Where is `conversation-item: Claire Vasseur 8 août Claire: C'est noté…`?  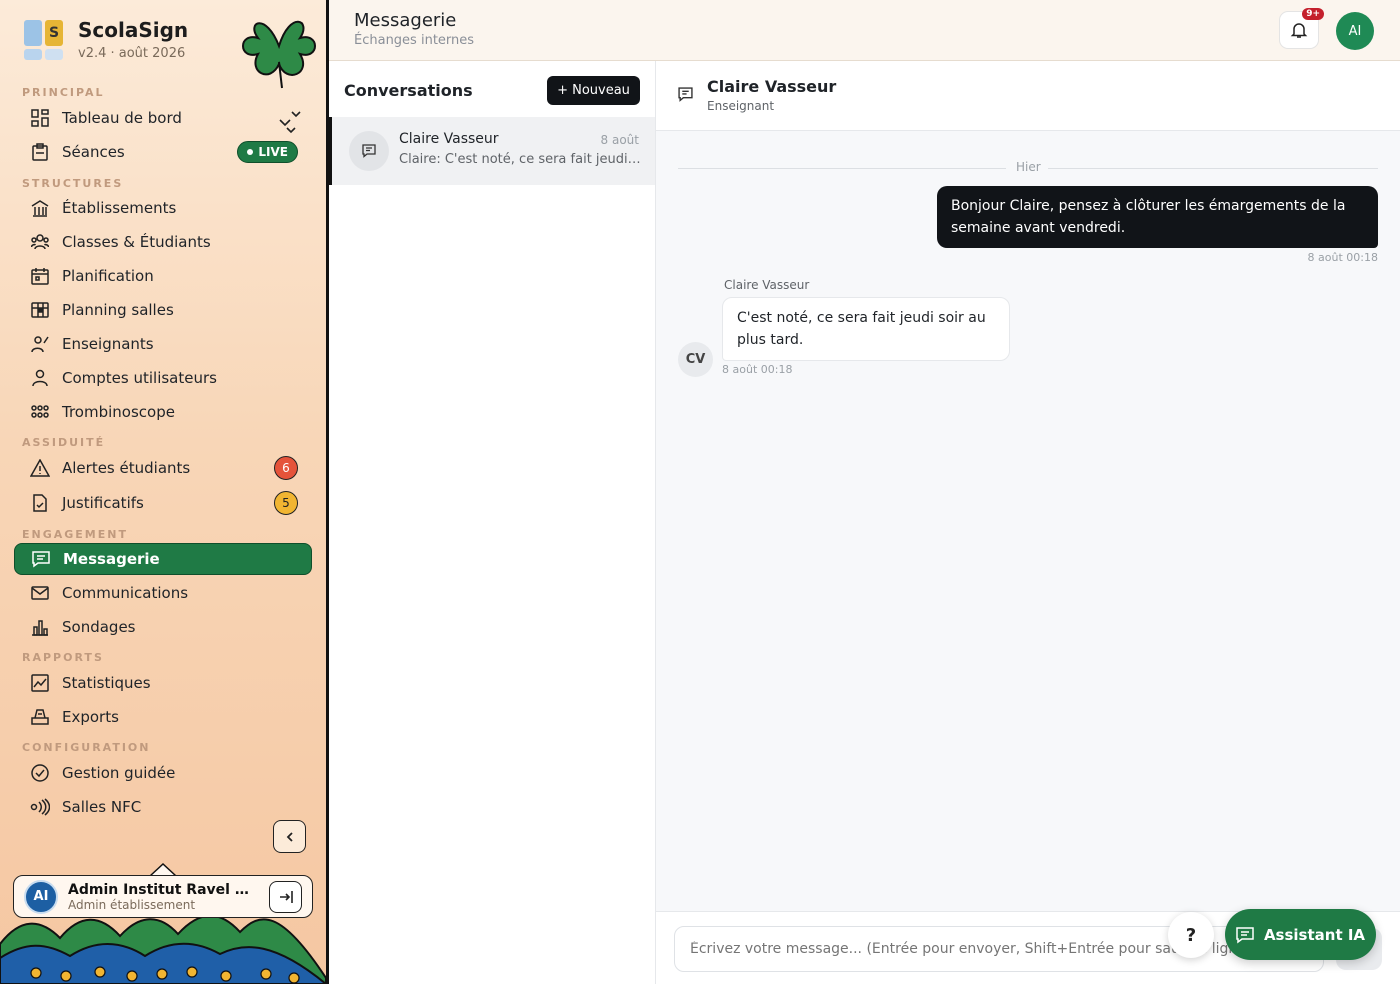
conversation-item: Claire Vasseur 8 août Claire: C'est noté… is located at coordinates (492, 151).